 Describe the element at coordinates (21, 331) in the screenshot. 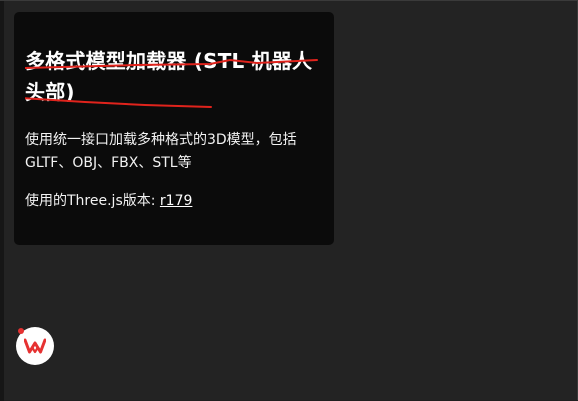

I see `notification-dot` at that location.